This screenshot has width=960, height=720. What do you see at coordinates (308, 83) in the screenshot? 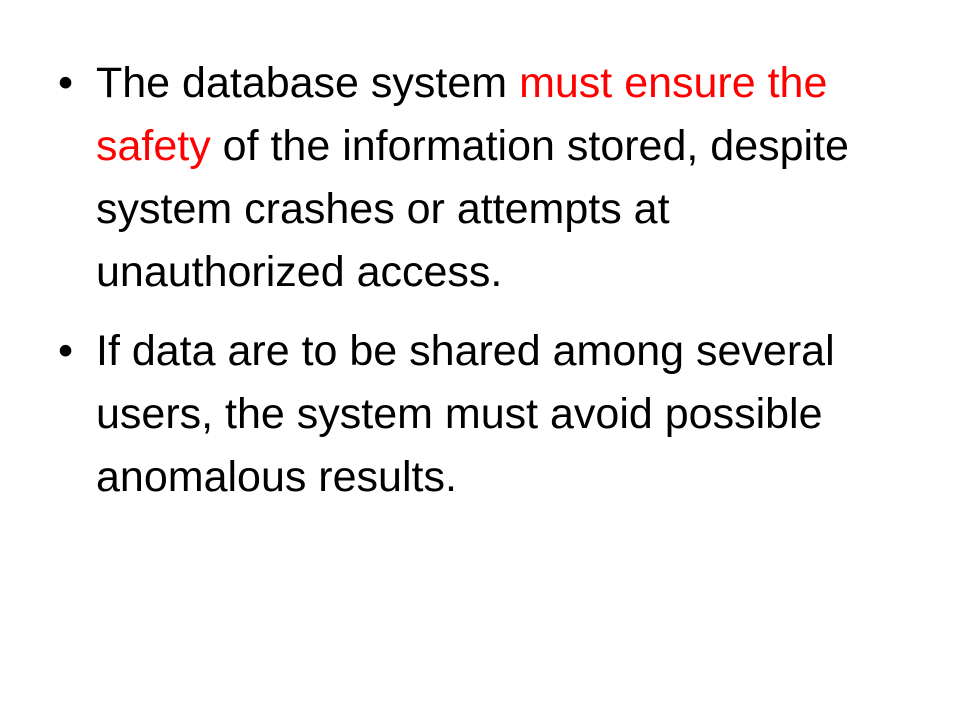
I see `text-segment: The database system` at bounding box center [308, 83].